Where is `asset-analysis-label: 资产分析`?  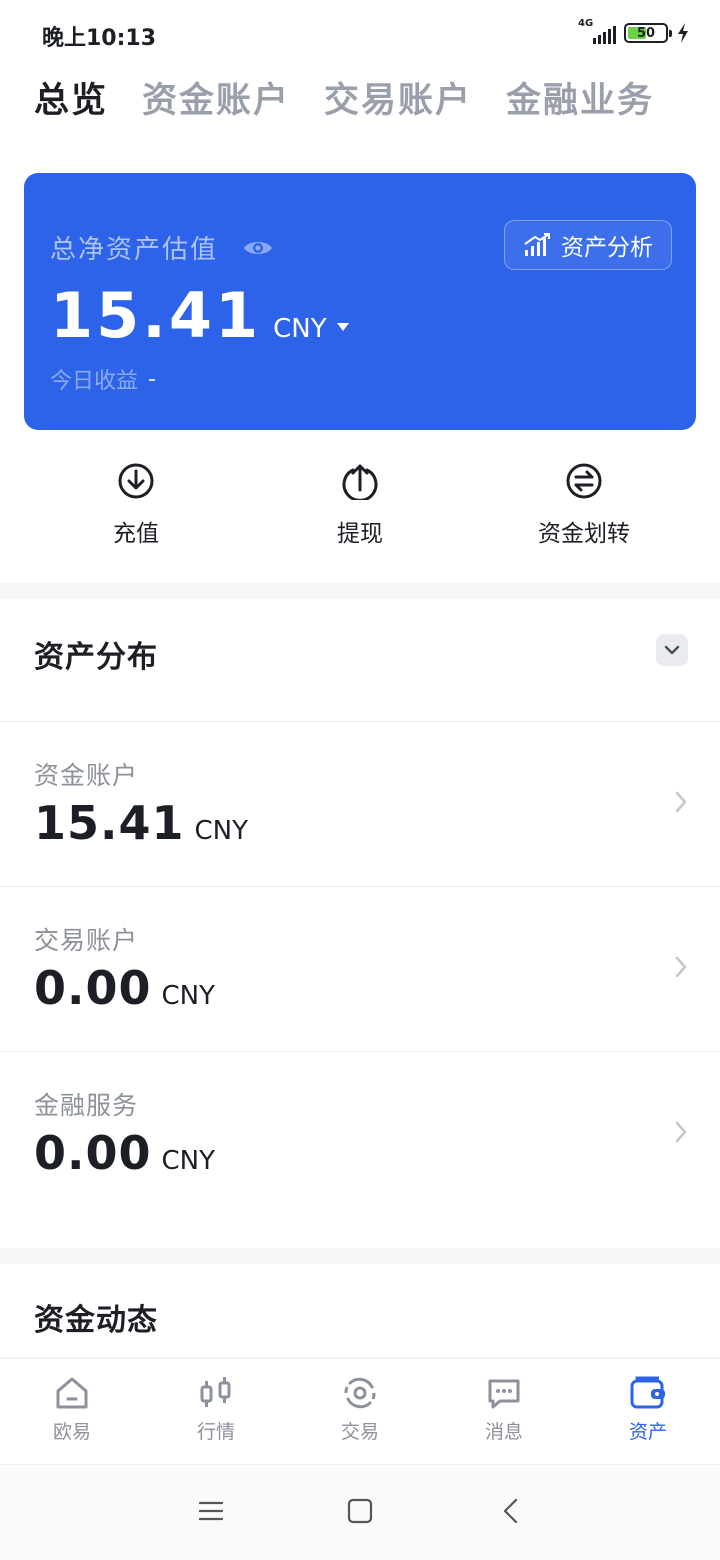 asset-analysis-label: 资产分析 is located at coordinates (607, 248).